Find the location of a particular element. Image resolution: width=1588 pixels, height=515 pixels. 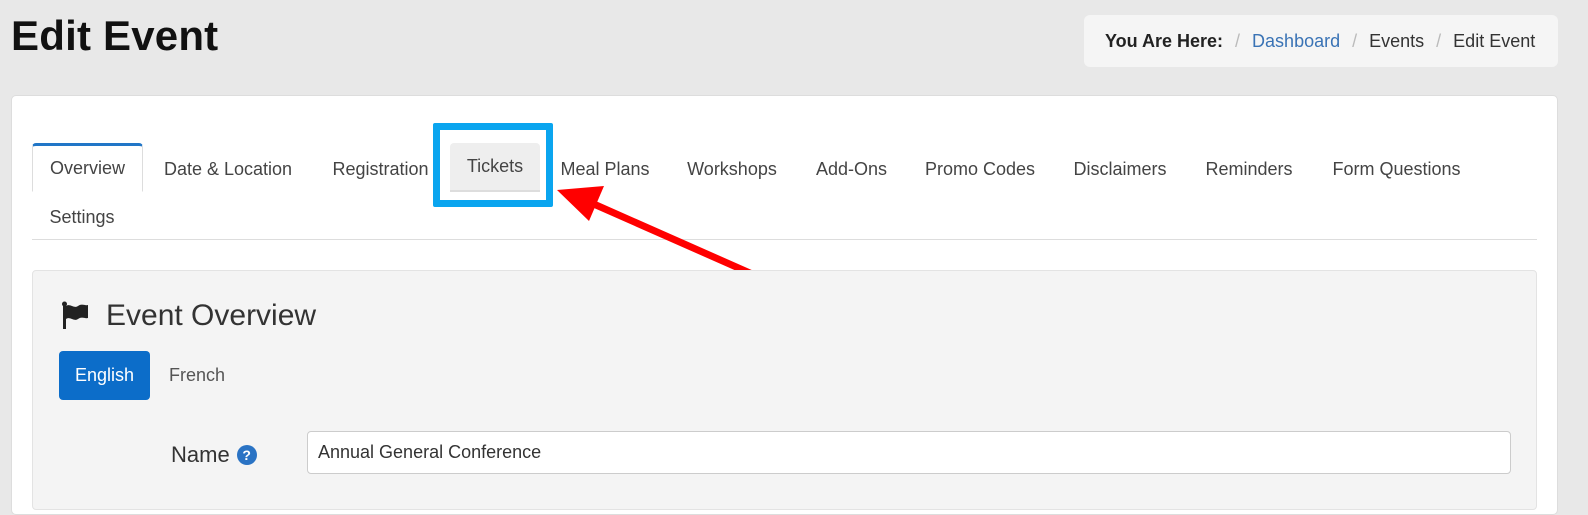

panel-title: Event Overview is located at coordinates (211, 315).